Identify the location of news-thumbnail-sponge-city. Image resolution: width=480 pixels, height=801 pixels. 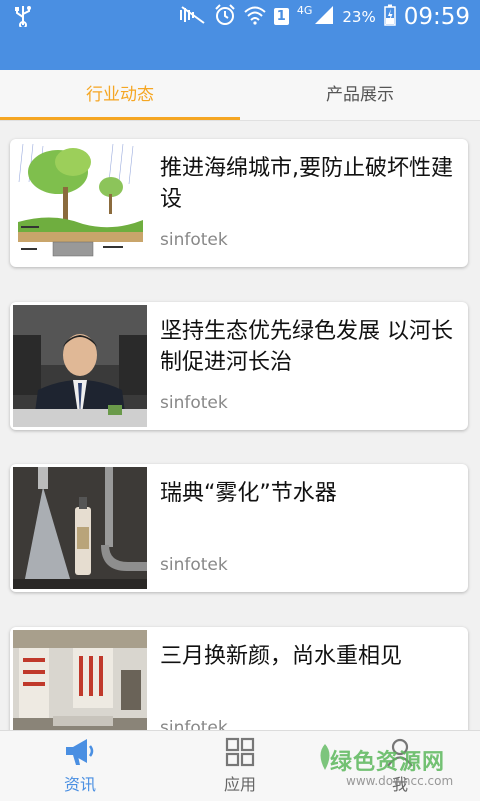
(80, 203).